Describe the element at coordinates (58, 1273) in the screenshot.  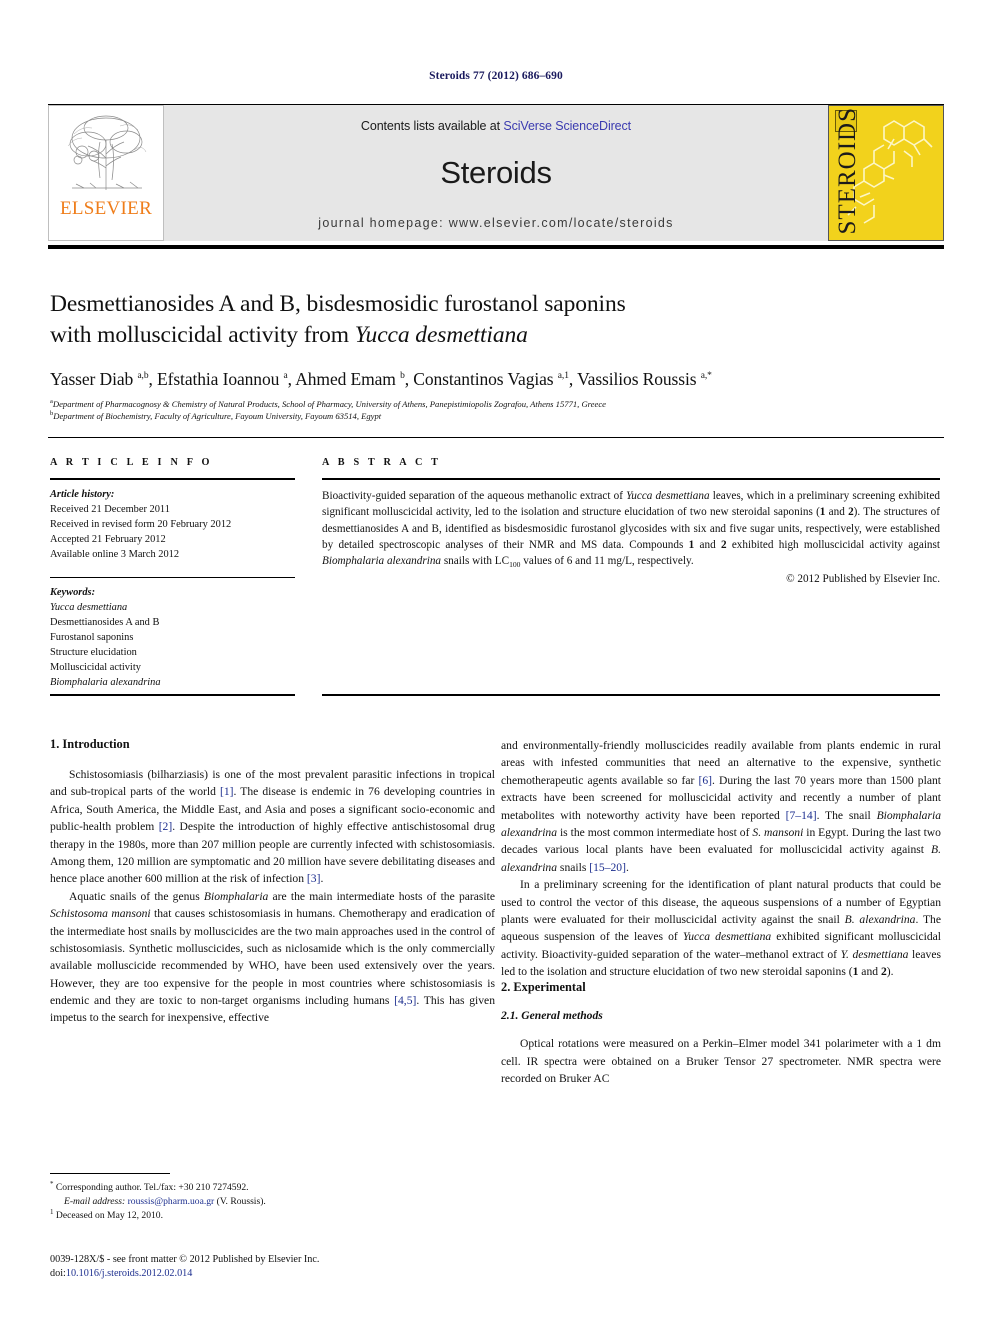
I see `doi-prefix: doi:` at that location.